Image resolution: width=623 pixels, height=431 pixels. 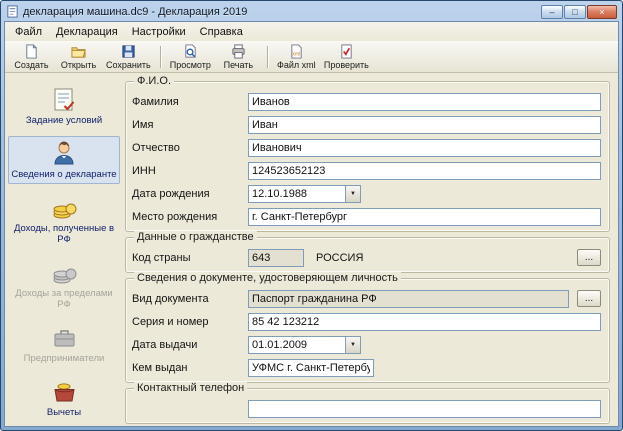 What do you see at coordinates (296, 65) in the screenshot?
I see `toolbar-button-label: Файл xml` at bounding box center [296, 65].